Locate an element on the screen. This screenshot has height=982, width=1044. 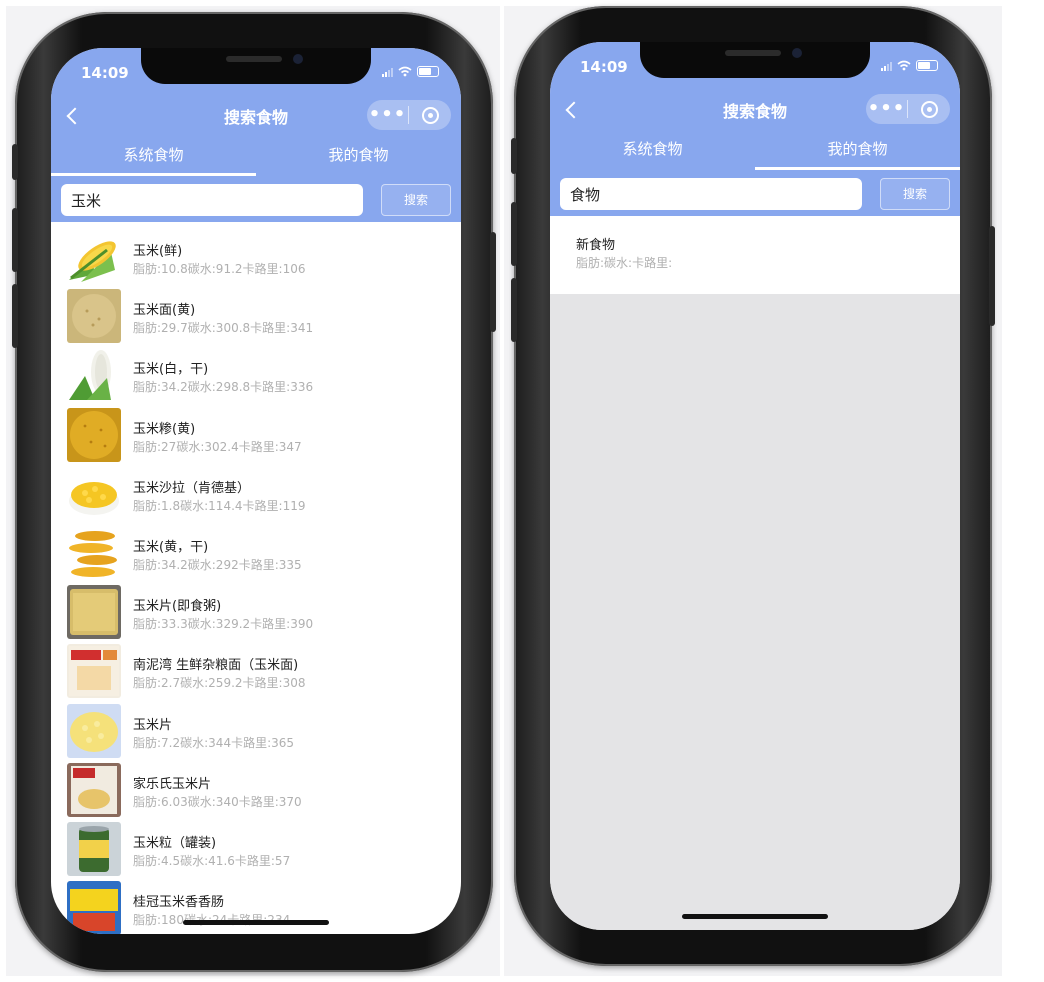
list-item: 玉米沙拉（肯德基） 脂肪:1.8碳水:114.4卡路里:119 is located at coordinates (256, 492).